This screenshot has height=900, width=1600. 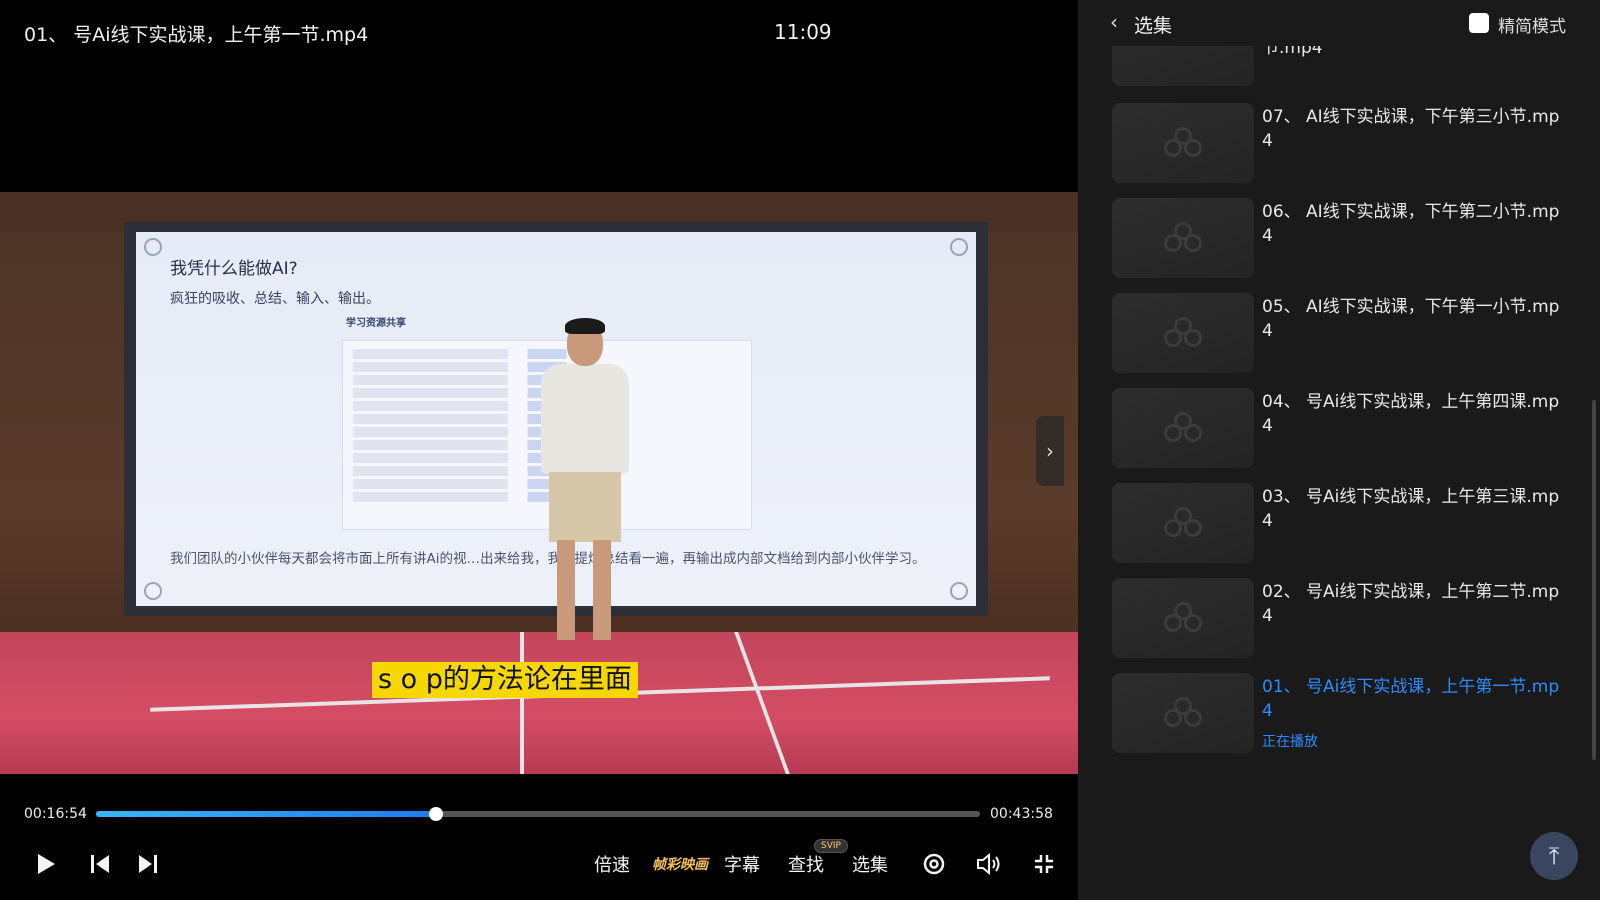 I want to click on previous-button, so click(x=100, y=864).